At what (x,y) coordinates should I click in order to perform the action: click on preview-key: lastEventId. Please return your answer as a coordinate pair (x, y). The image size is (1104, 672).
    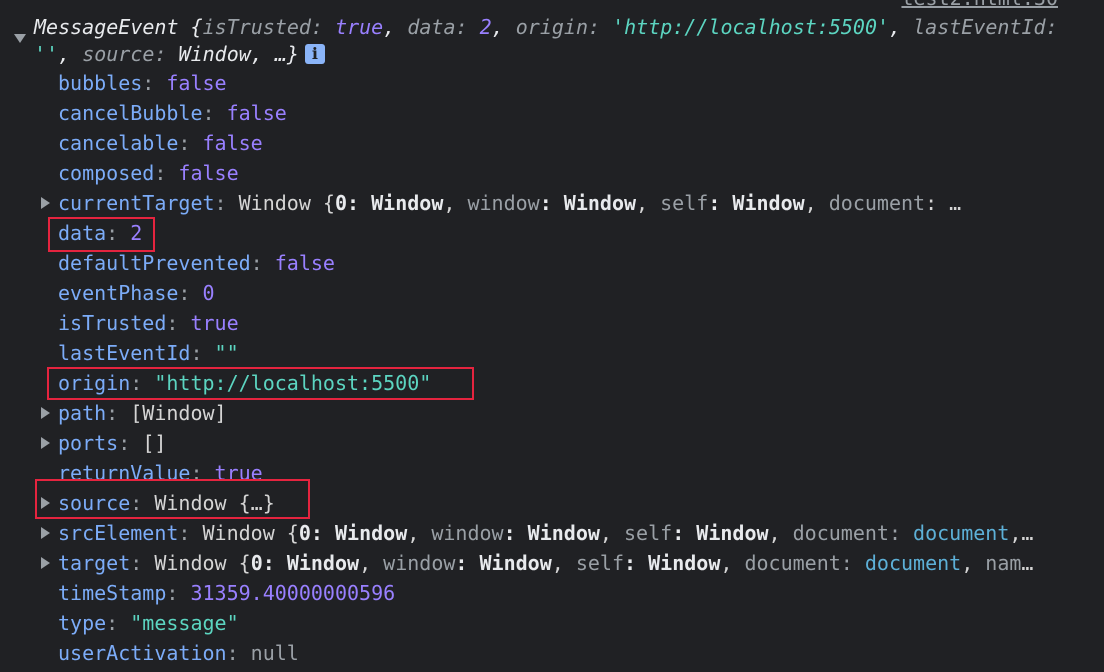
    Looking at the image, I should click on (979, 27).